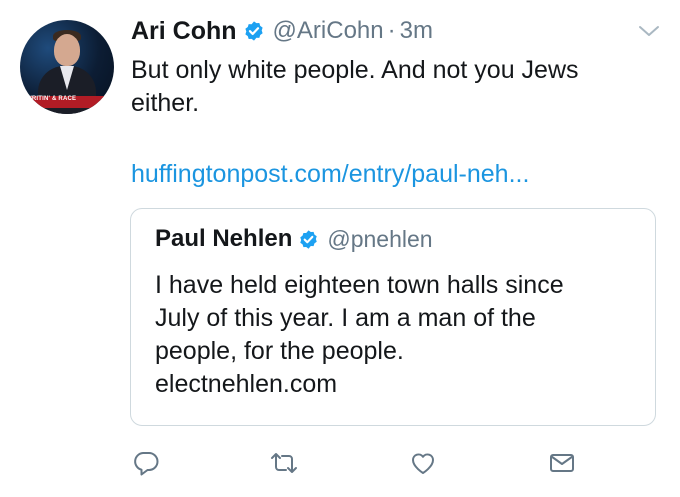  I want to click on author-name: Ari Cohn, so click(184, 31).